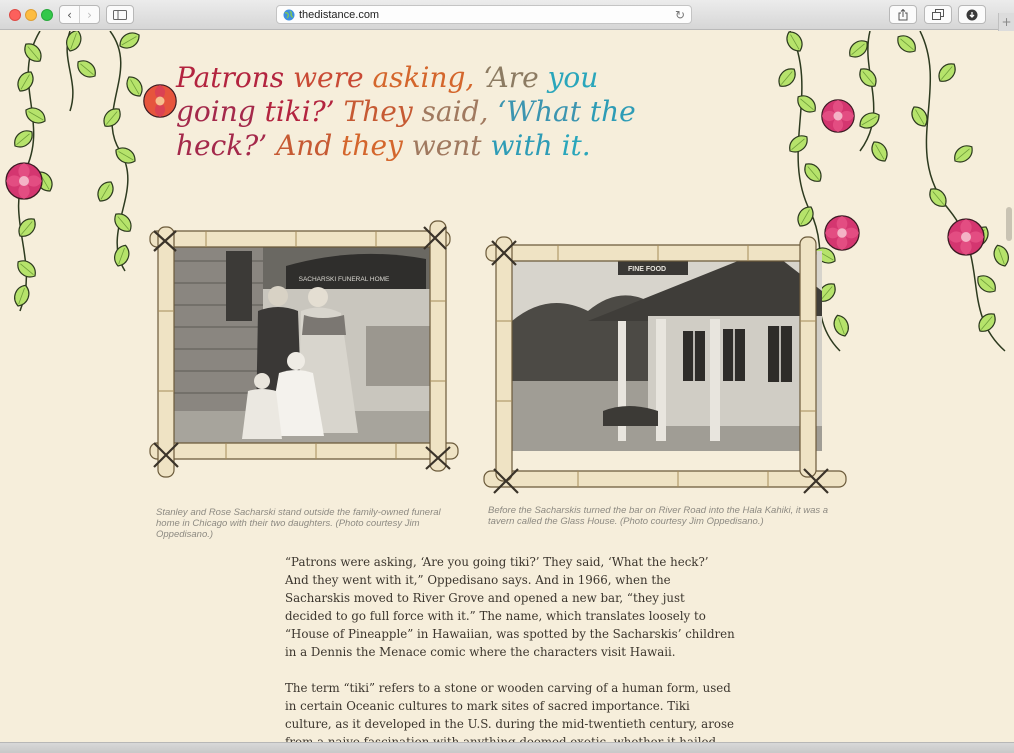 Image resolution: width=1014 pixels, height=753 pixels. I want to click on photo-frame-sacharski-family: SACHARSKI FUNERAL HOME, so click(305, 353).